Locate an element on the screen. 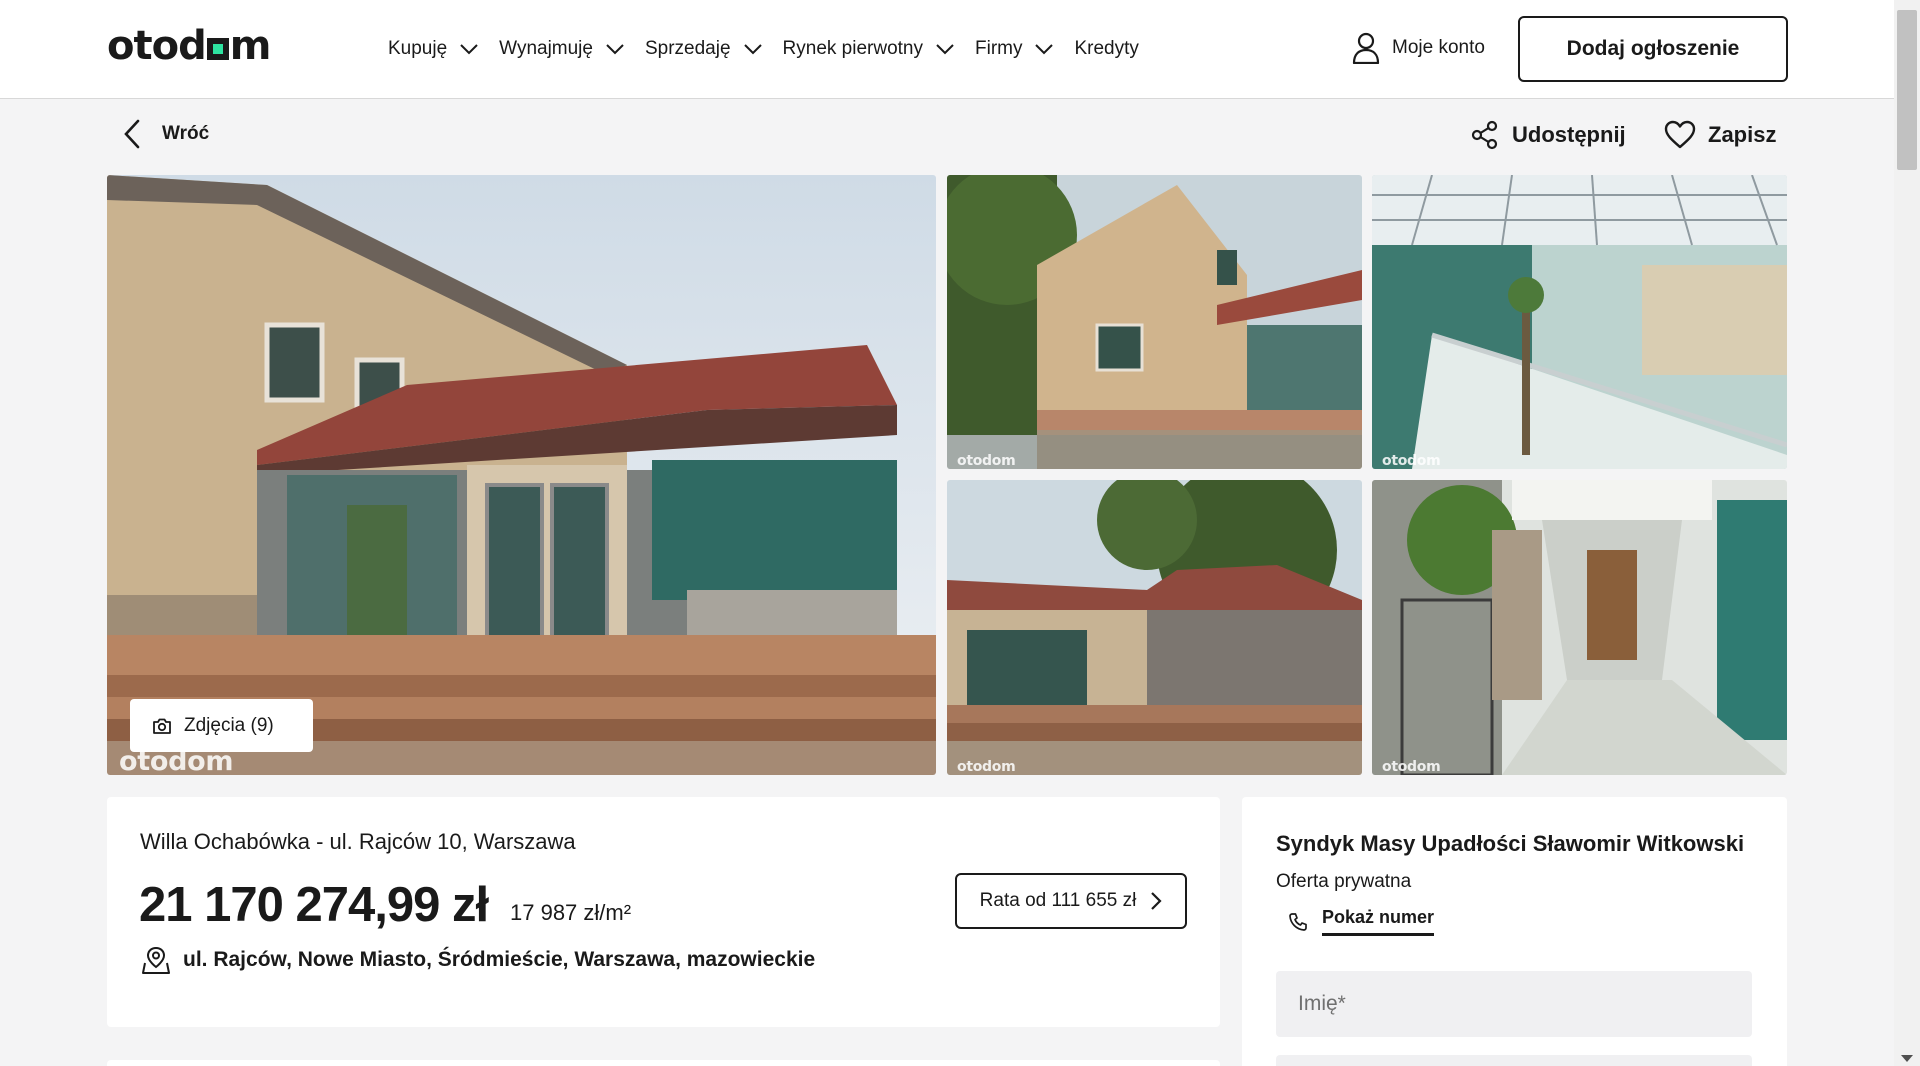  gallery-thumb-3: otodom is located at coordinates (1154, 627).